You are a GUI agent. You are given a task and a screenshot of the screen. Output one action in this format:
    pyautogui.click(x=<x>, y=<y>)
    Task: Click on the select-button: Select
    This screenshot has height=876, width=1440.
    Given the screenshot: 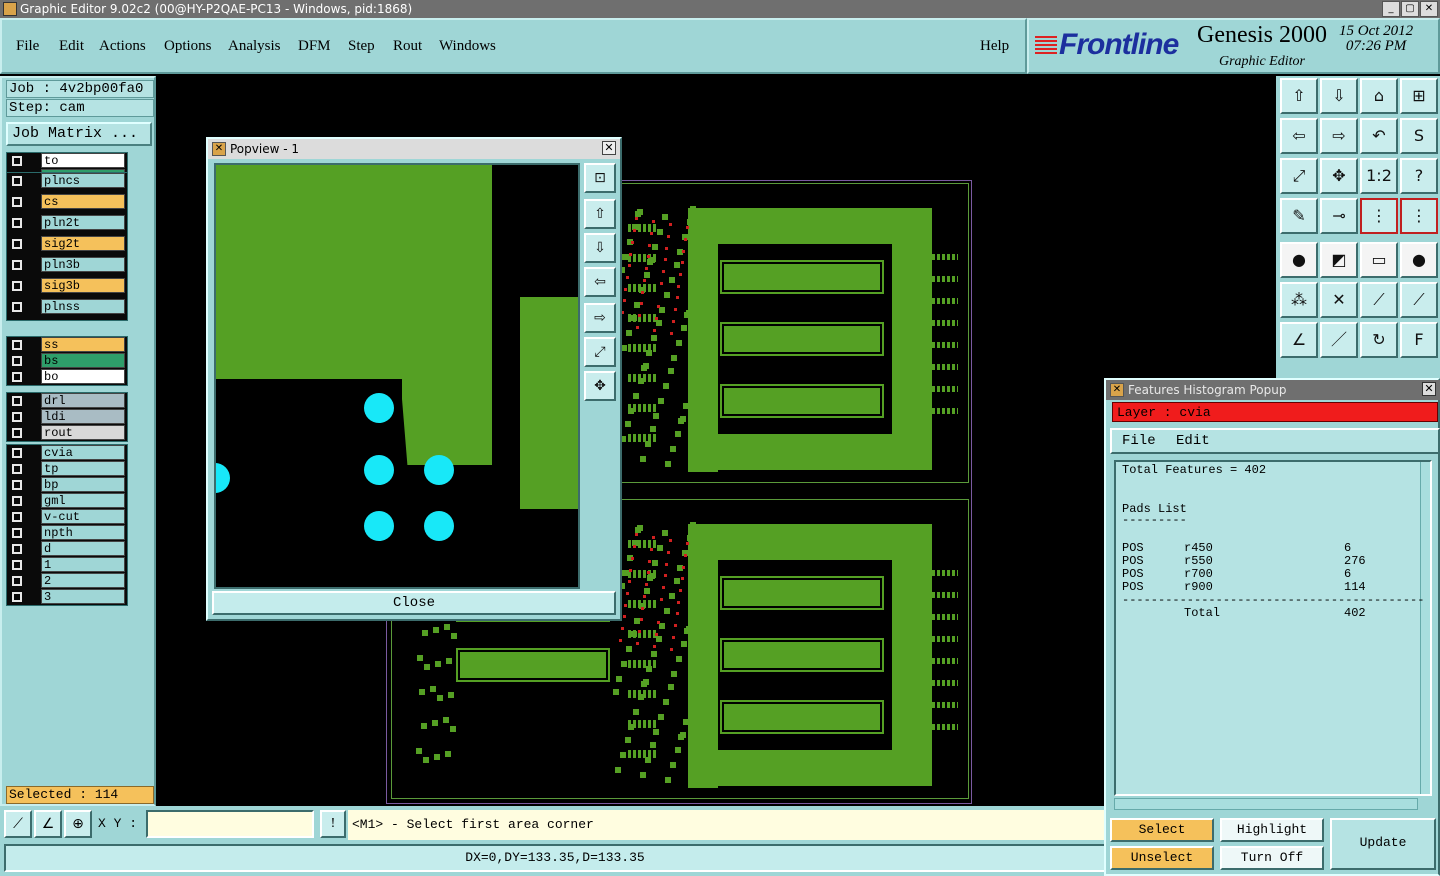 What is the action you would take?
    pyautogui.click(x=1162, y=830)
    